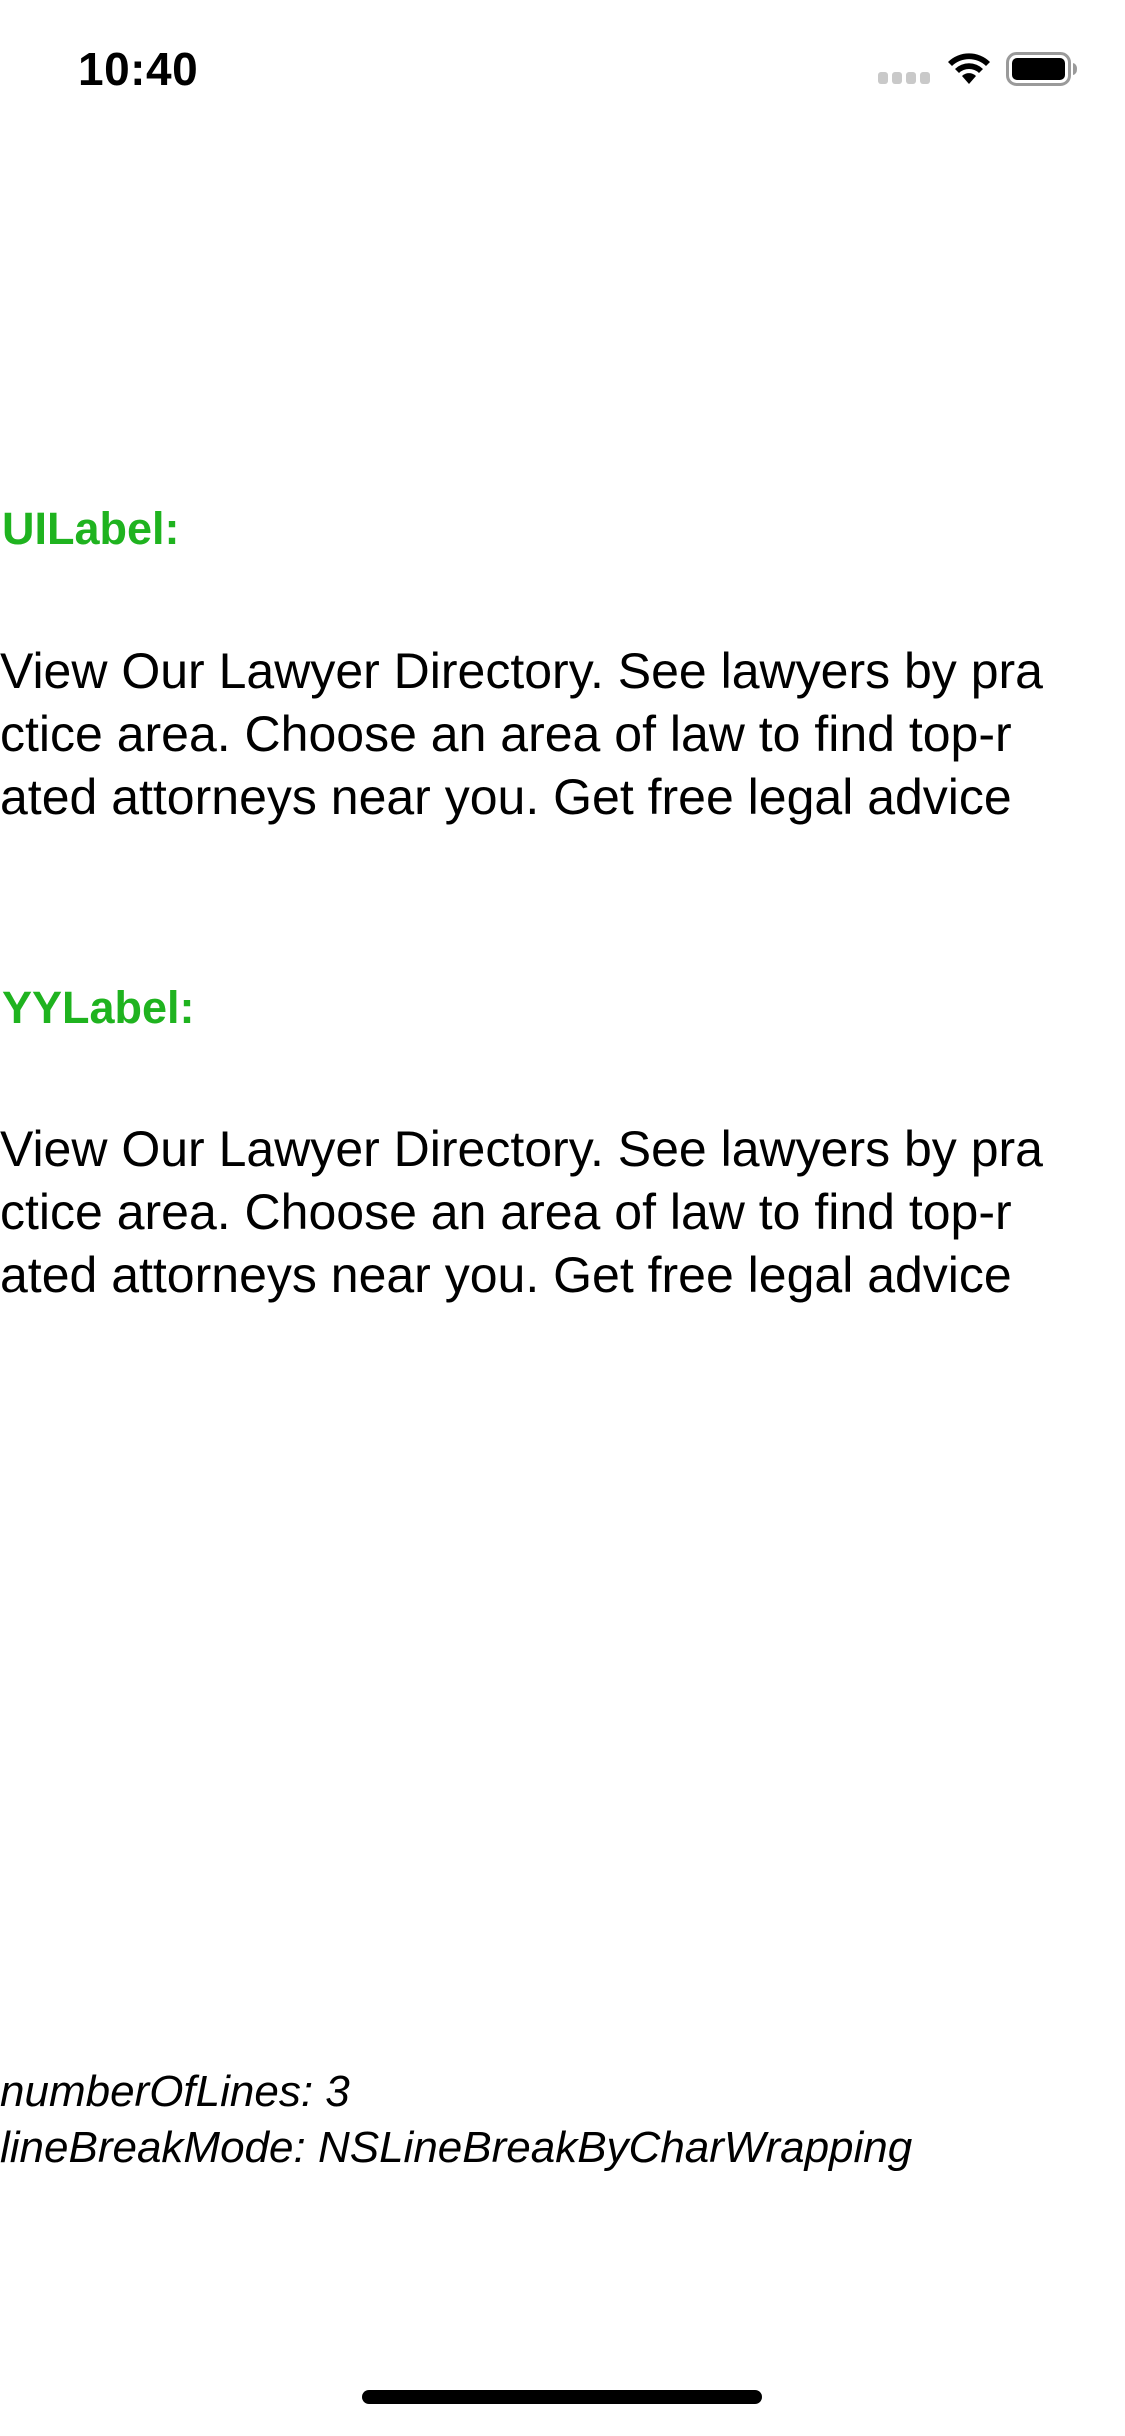 The width and height of the screenshot is (1125, 2436). What do you see at coordinates (969, 68) in the screenshot?
I see `wifi-icon` at bounding box center [969, 68].